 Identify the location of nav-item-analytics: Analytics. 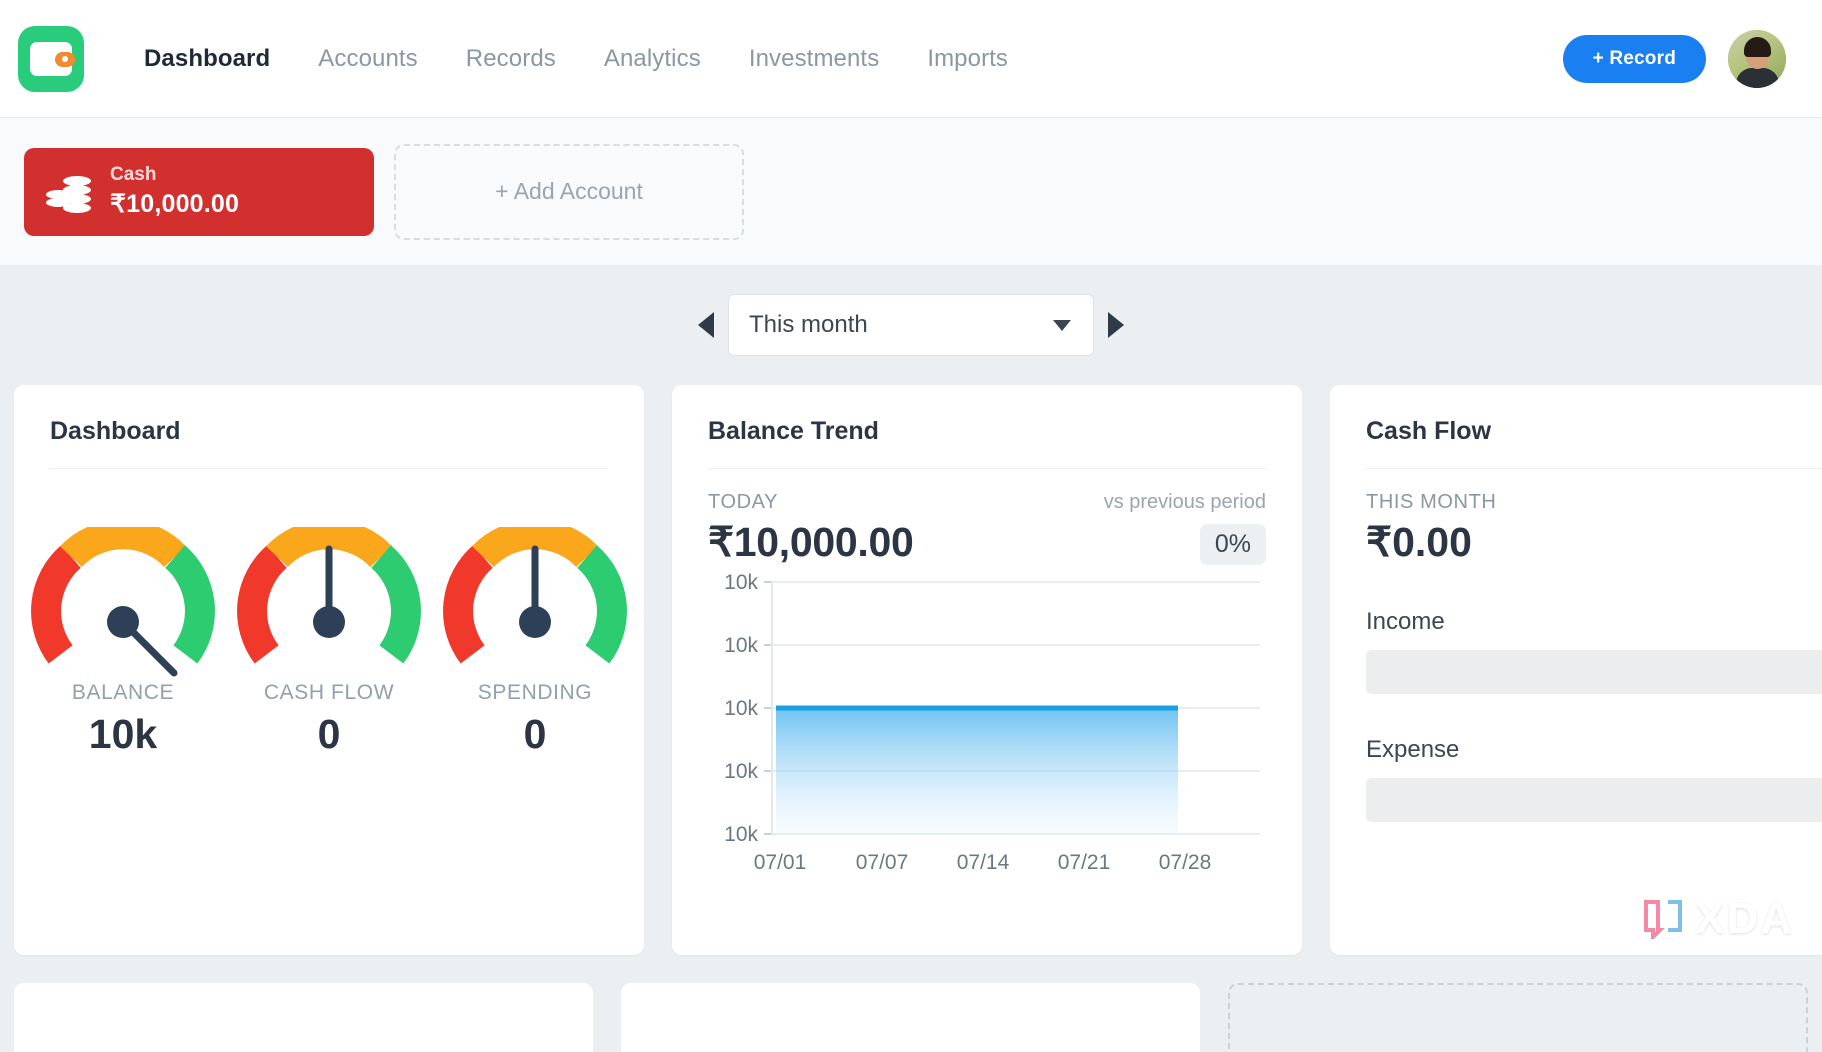
(652, 59).